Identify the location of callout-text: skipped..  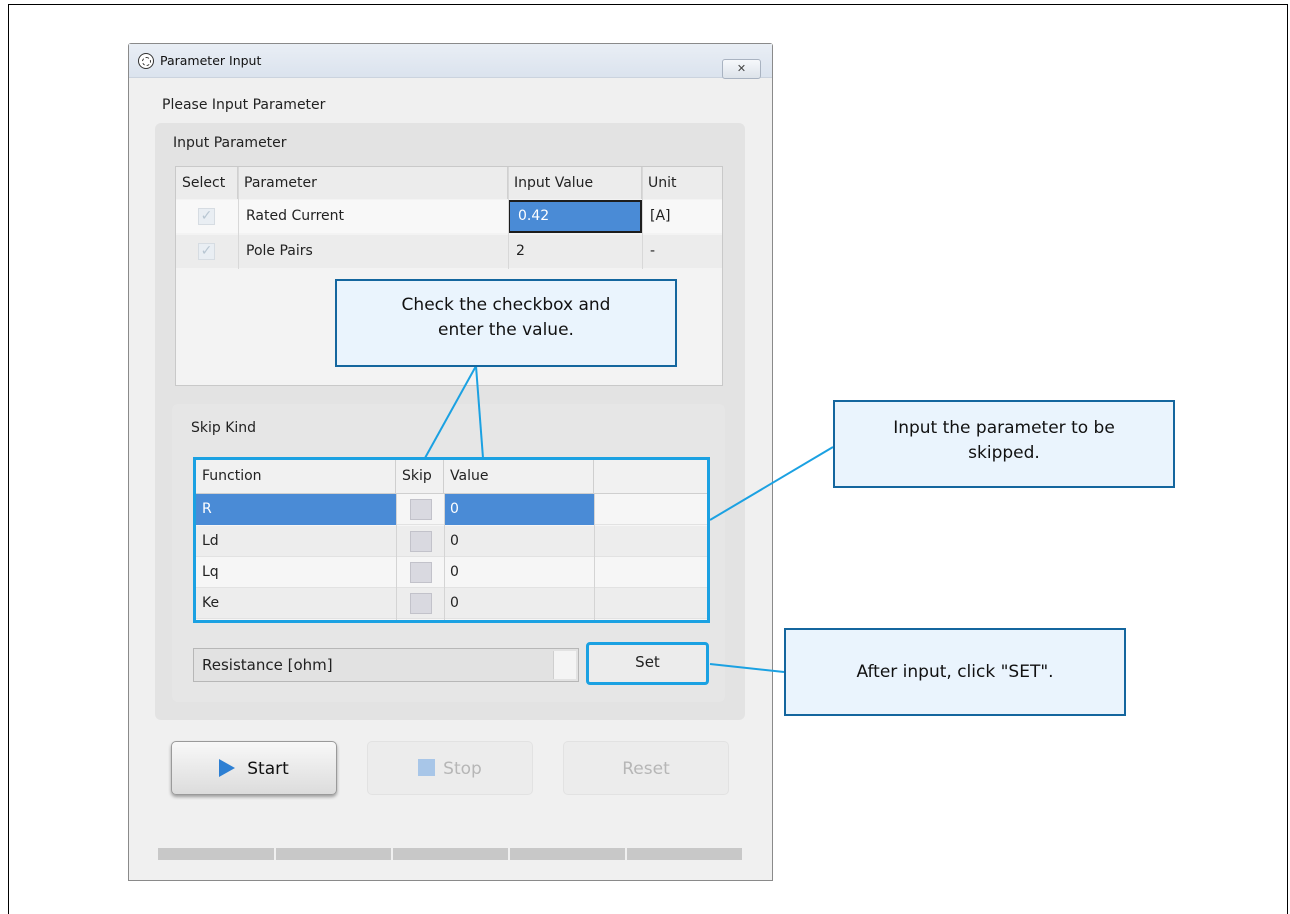
(1004, 452).